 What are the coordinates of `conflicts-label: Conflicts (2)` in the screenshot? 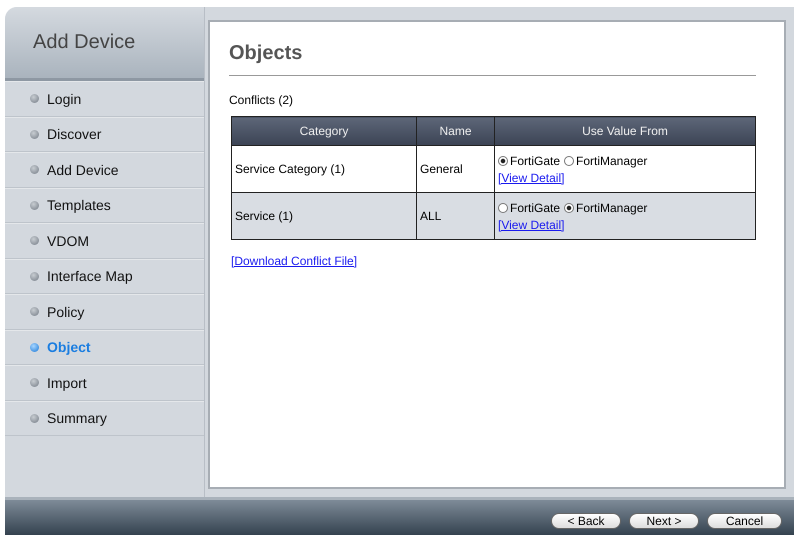 It's located at (261, 100).